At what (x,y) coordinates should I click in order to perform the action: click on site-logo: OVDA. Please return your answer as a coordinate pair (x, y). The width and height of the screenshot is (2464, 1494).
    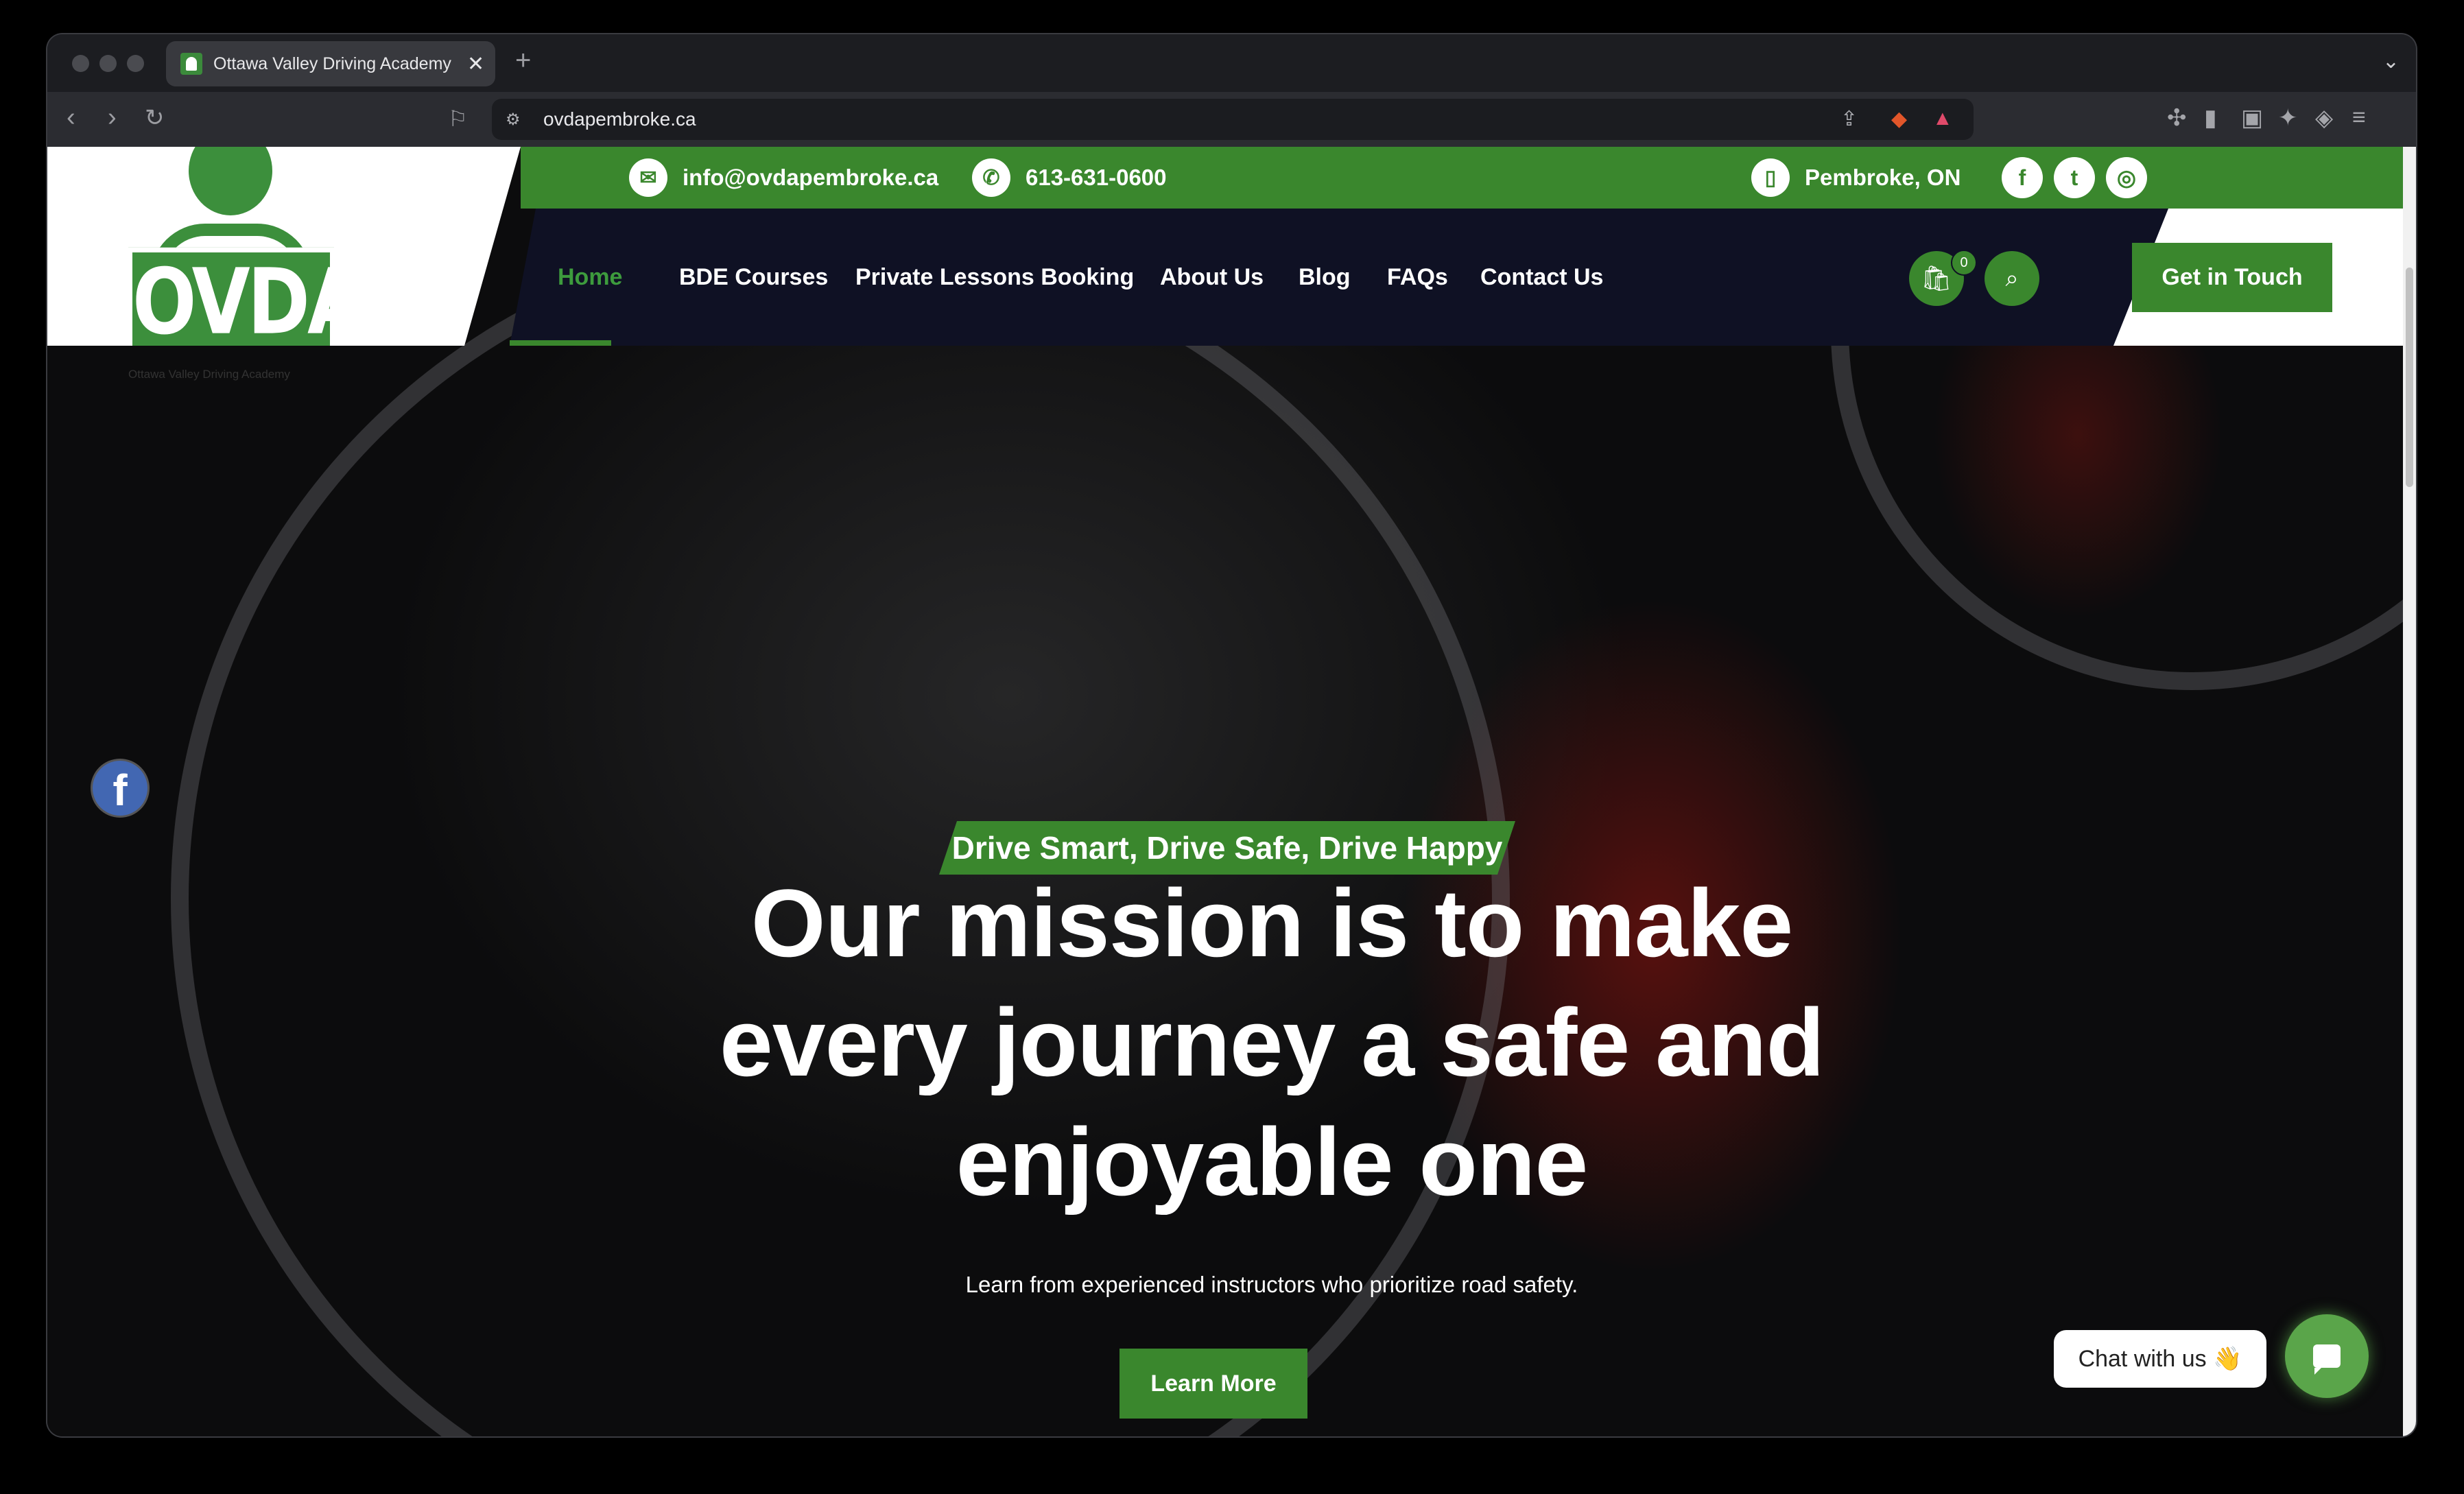
    Looking at the image, I should click on (247, 246).